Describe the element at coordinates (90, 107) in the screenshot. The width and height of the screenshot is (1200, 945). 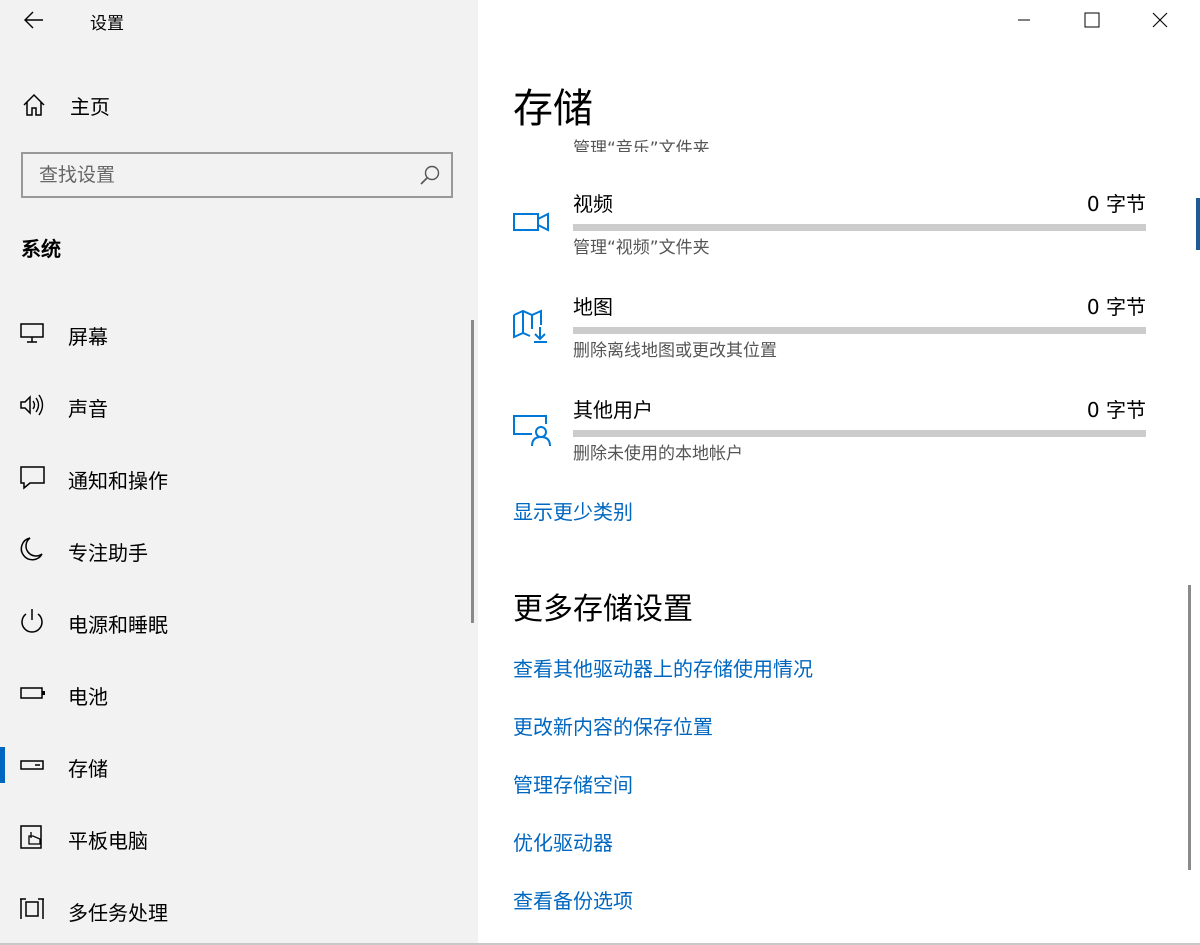
I see `sidebar-item-label: 主页` at that location.